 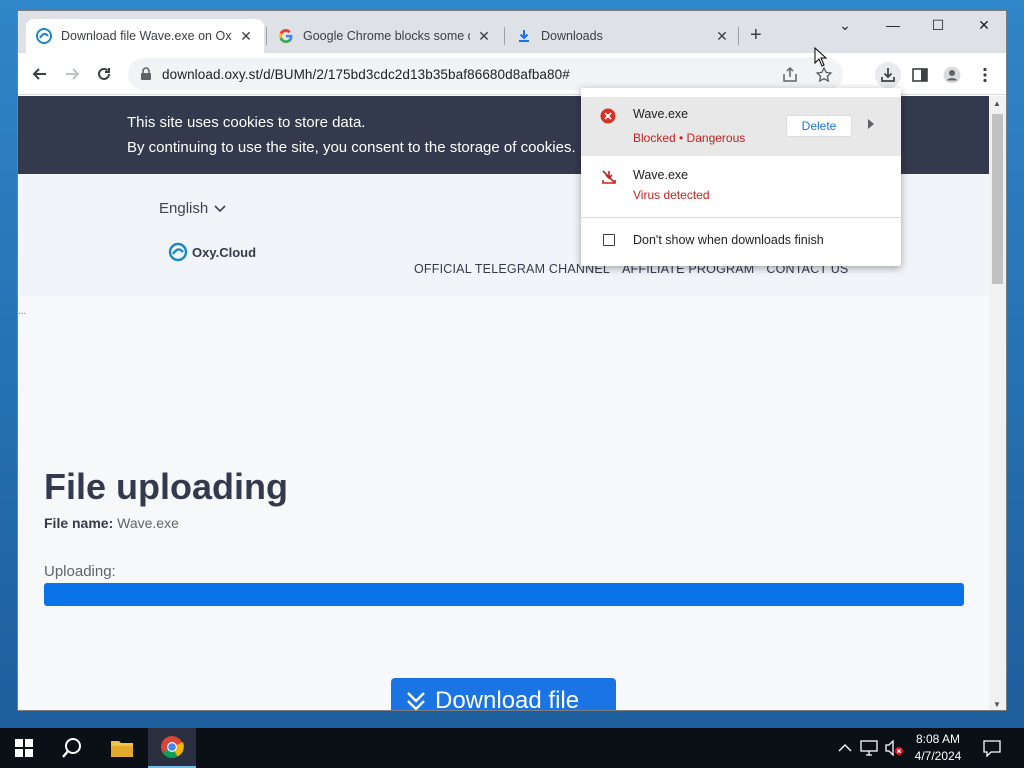 I want to click on kebab-menu-icon, so click(x=985, y=75).